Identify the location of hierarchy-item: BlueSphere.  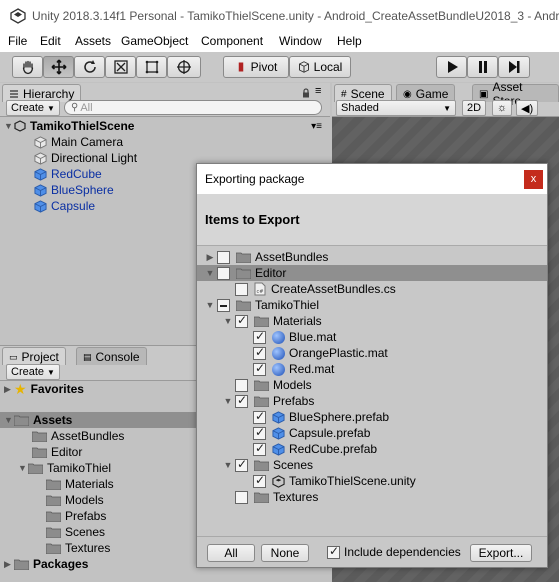
(74, 190).